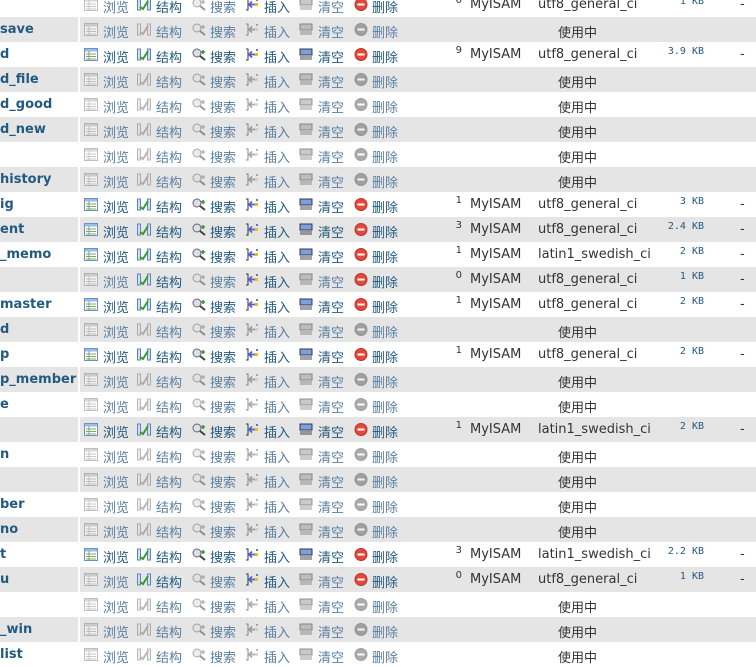 The width and height of the screenshot is (756, 667). Describe the element at coordinates (672, 201) in the screenshot. I see `size-link: 3 KB` at that location.